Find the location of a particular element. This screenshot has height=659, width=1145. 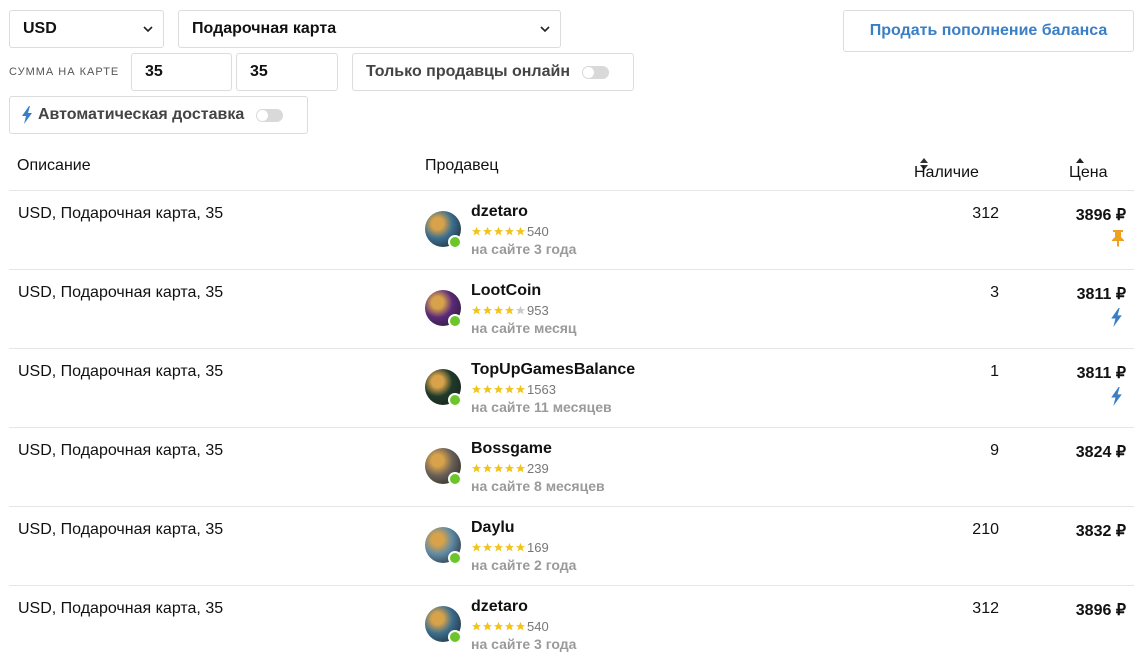

review-count: 1563 is located at coordinates (541, 389).